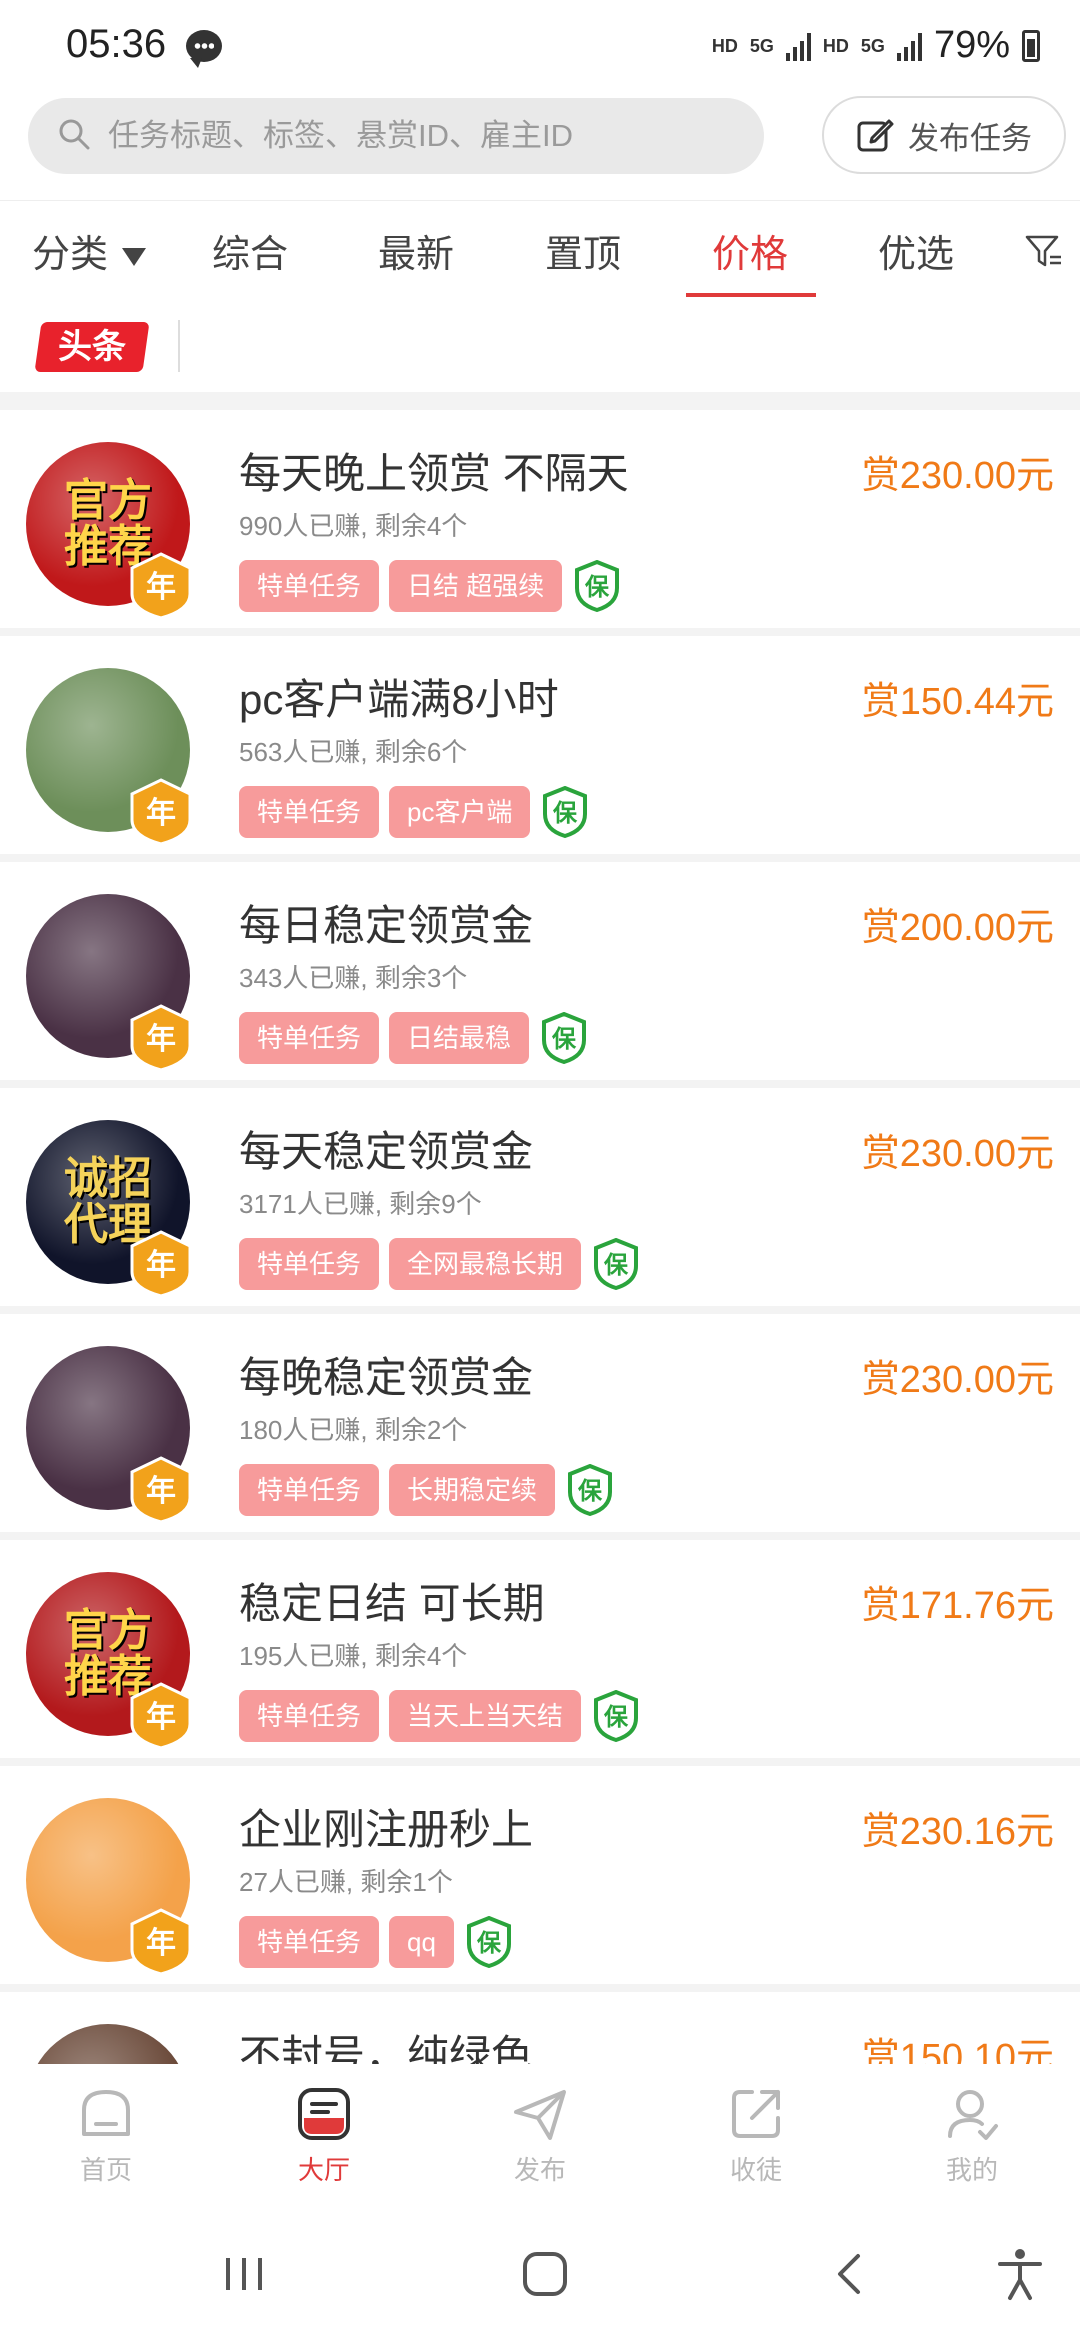  Describe the element at coordinates (957, 1606) in the screenshot. I see `task-reward: 赏171.76元` at that location.